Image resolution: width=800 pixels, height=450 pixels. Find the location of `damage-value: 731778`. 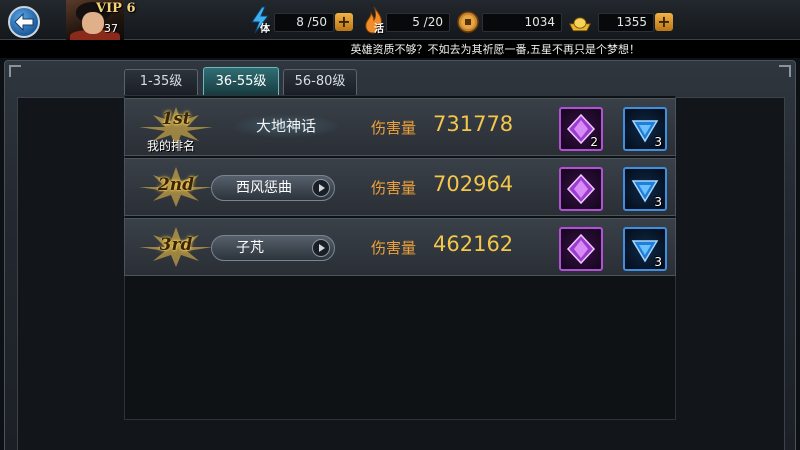

damage-value: 731778 is located at coordinates (473, 124).